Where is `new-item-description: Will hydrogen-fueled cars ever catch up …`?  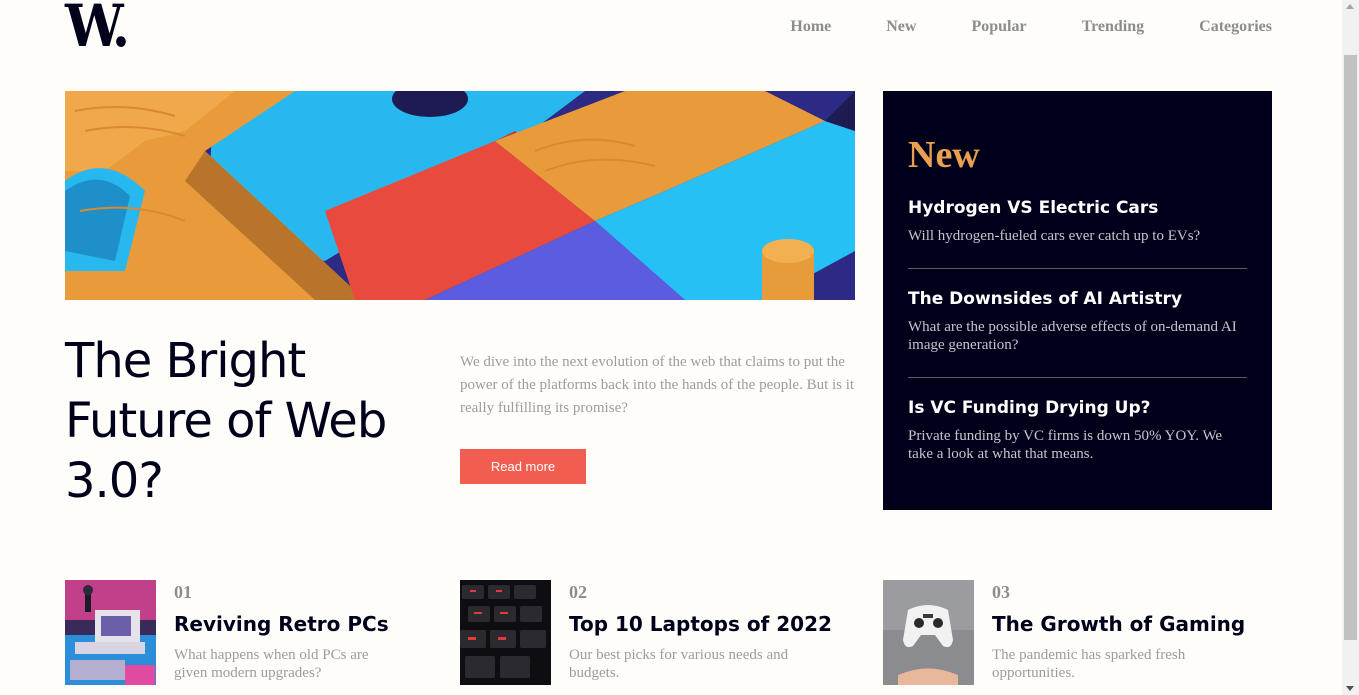
new-item-description: Will hydrogen-fueled cars ever catch up … is located at coordinates (1054, 236).